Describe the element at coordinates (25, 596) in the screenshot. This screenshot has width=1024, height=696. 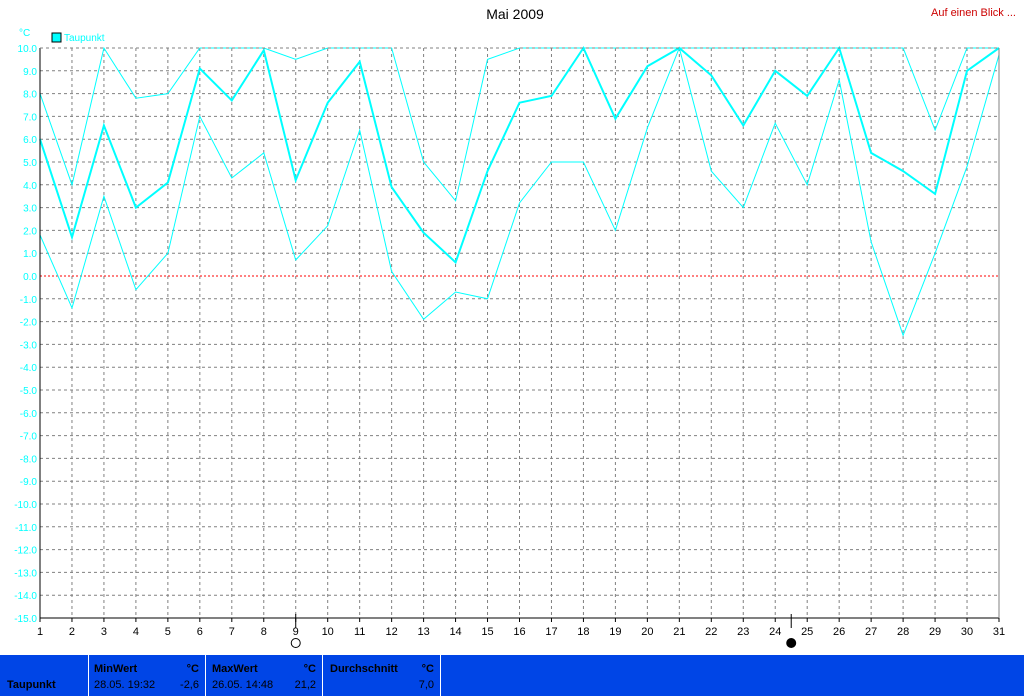
I see `y-tick-label: -14.0` at that location.